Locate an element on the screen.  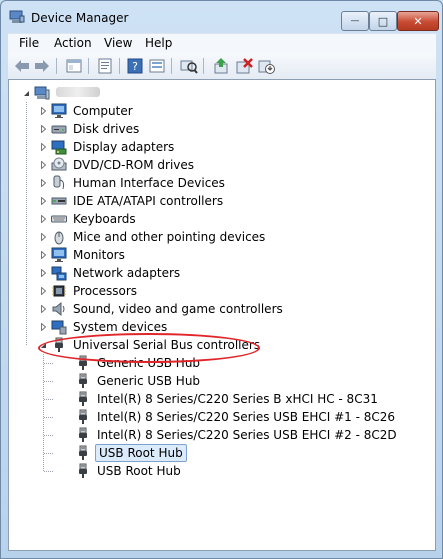
tree-category-display-adapters: Display adapters is located at coordinates (107, 147).